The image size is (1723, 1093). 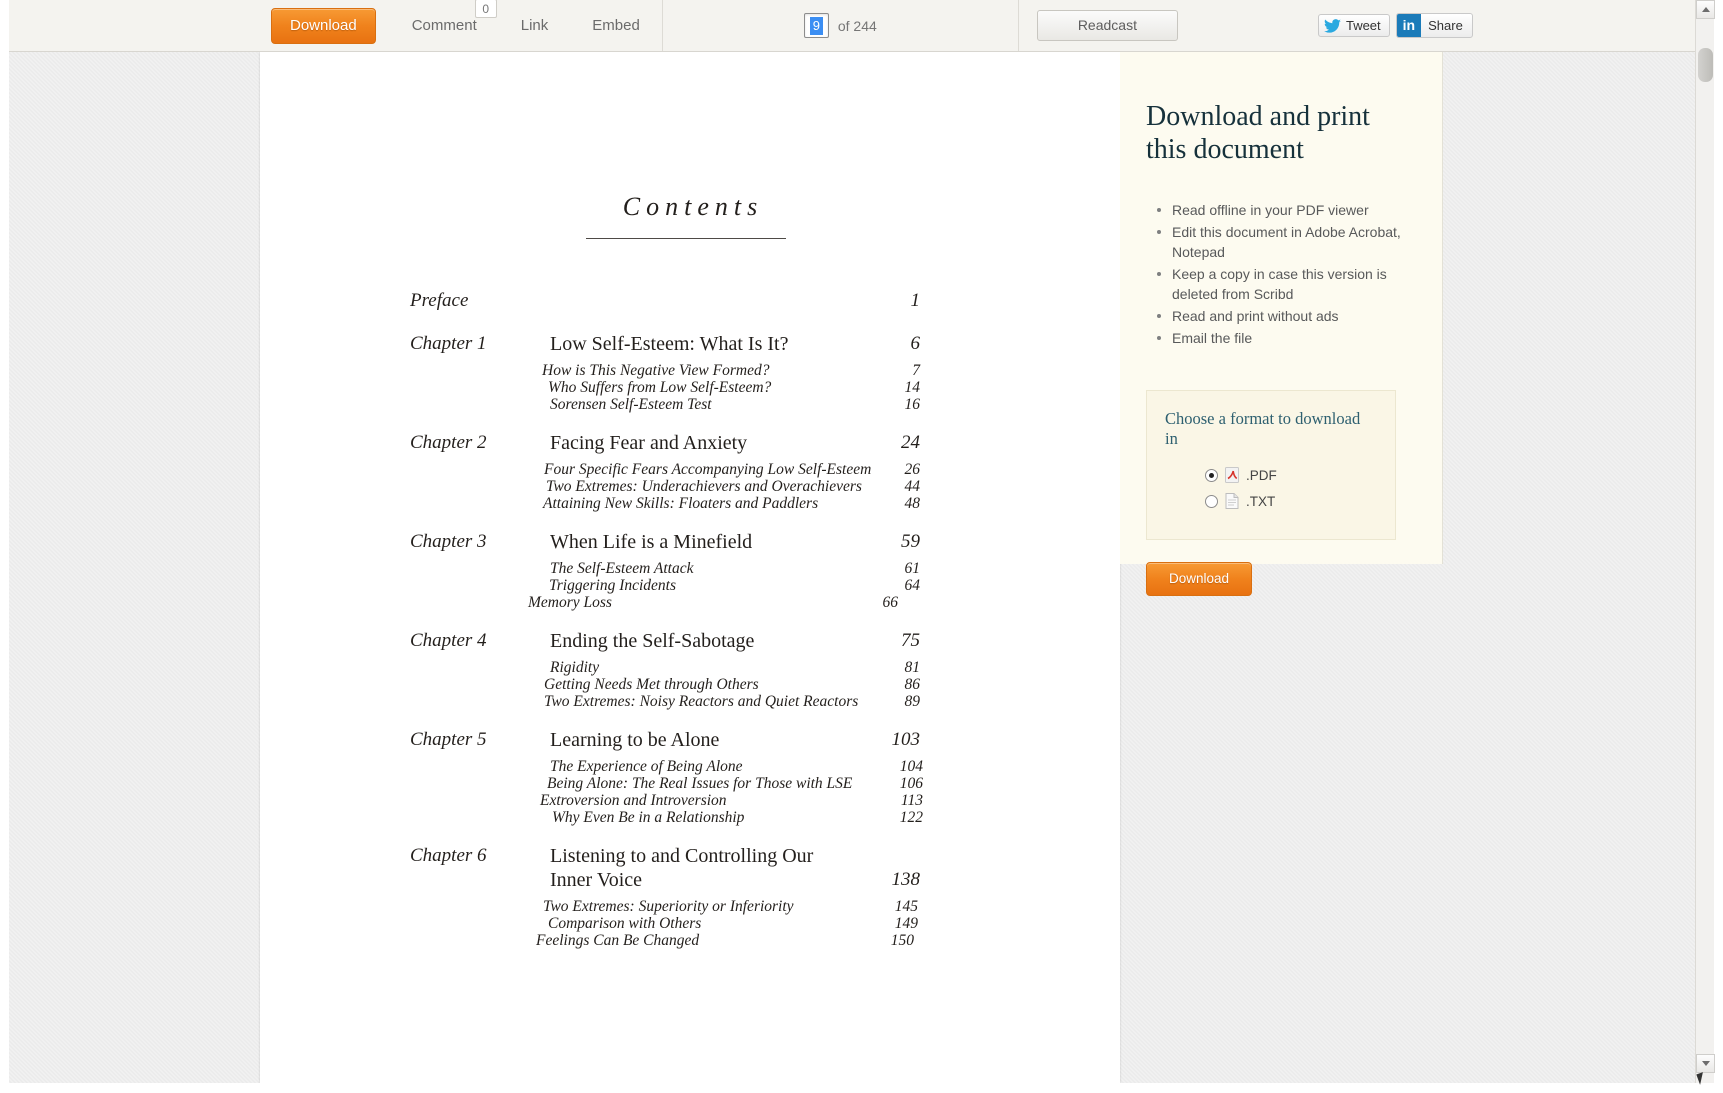 I want to click on toc-chapter-title: Ending the Self-Sabotage, so click(x=652, y=641).